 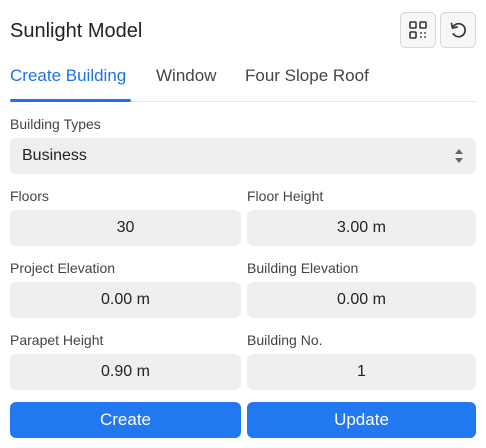 I want to click on parapet-height-input: 0.90 m, so click(x=125, y=372).